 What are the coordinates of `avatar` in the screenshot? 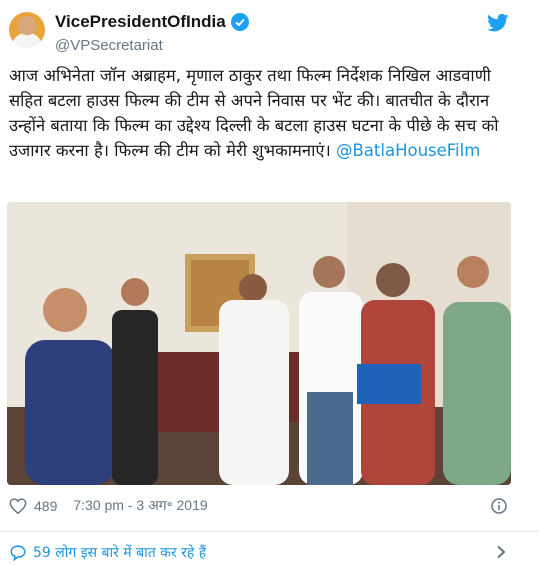 It's located at (27, 30).